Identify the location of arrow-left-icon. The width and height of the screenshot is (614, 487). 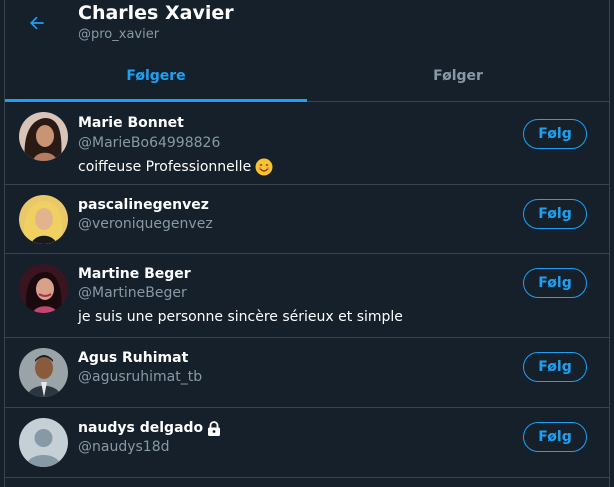
(37, 23).